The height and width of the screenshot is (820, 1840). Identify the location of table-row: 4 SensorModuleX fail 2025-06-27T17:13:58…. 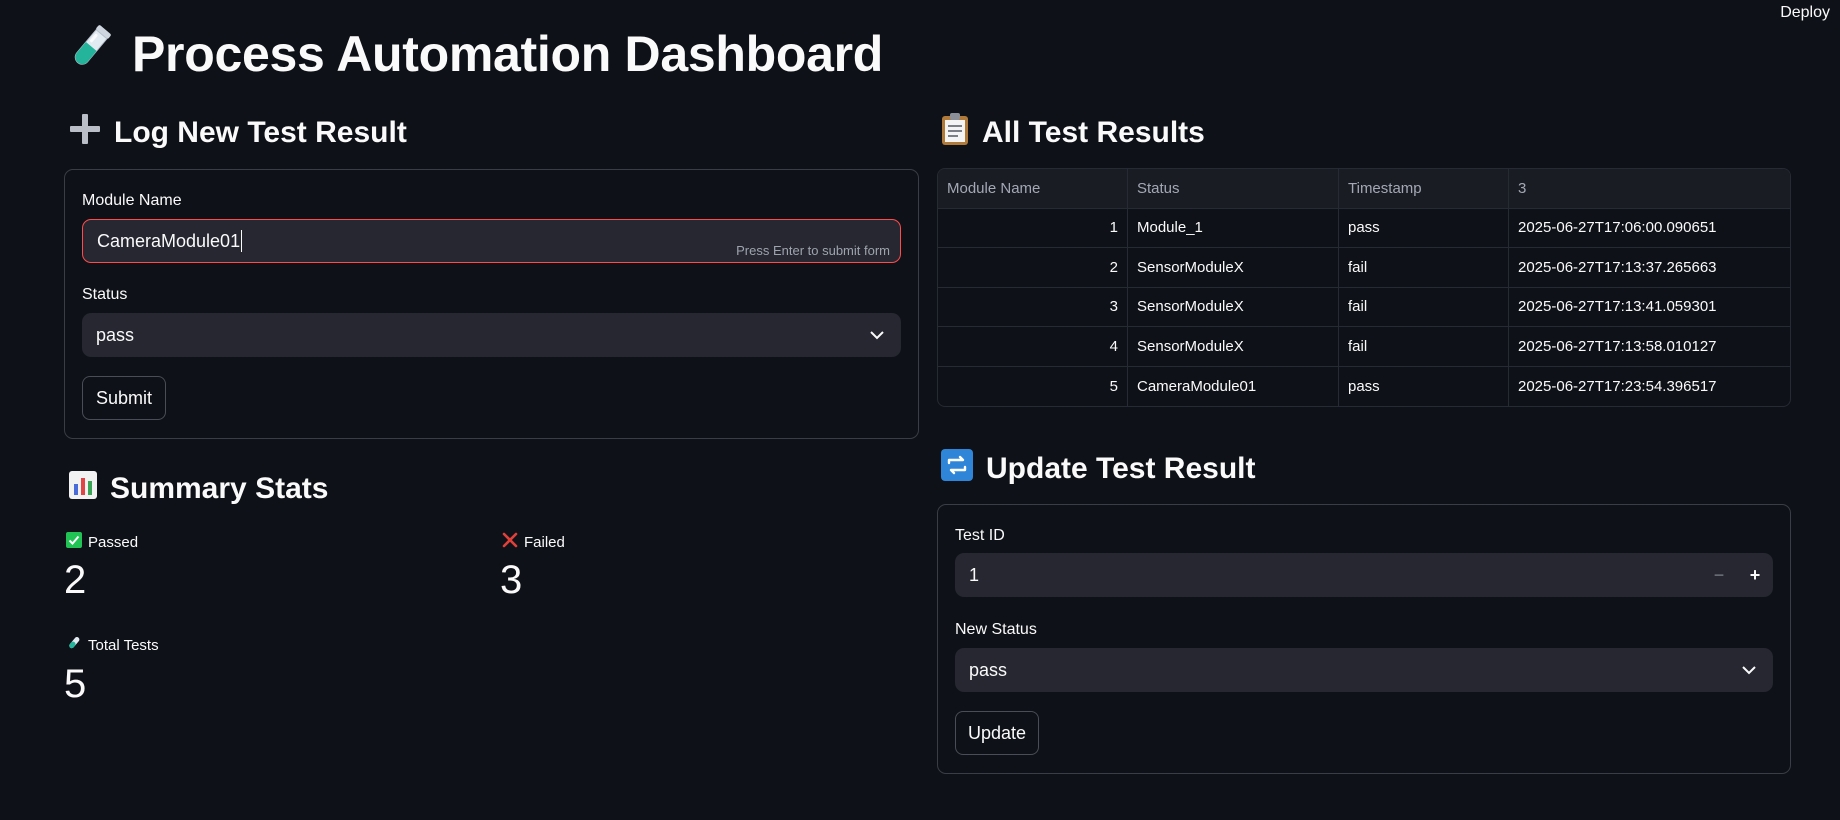
(1364, 347).